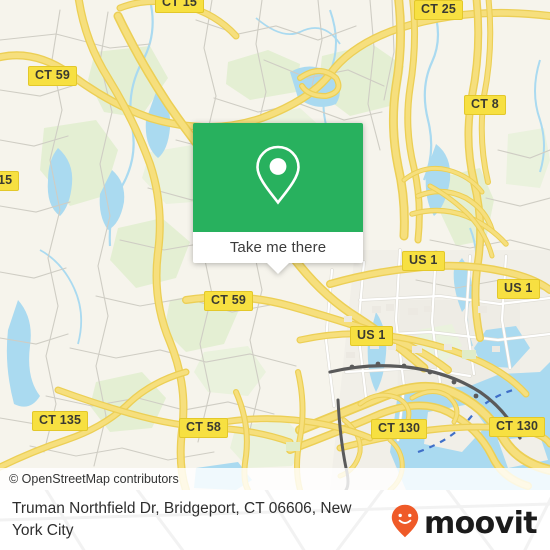 The width and height of the screenshot is (550, 550). I want to click on callout-action-bar: Take me there, so click(278, 253).